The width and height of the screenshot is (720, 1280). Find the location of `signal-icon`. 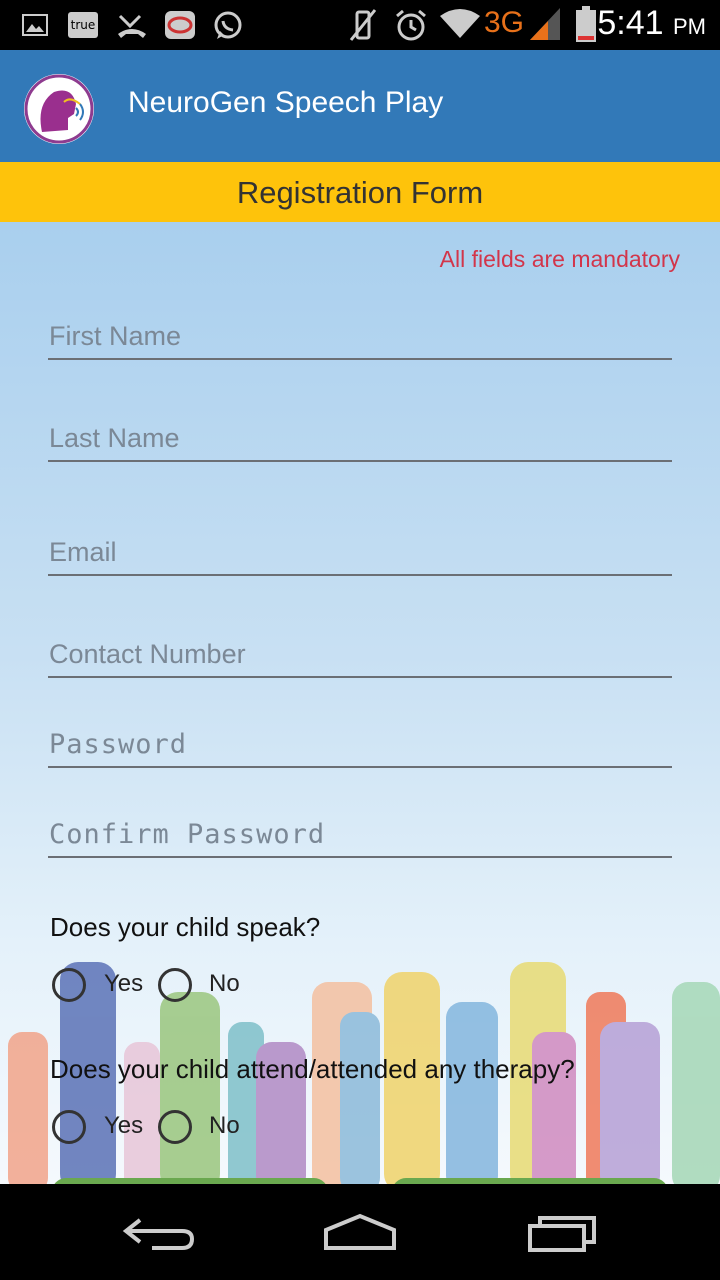

signal-icon is located at coordinates (545, 24).